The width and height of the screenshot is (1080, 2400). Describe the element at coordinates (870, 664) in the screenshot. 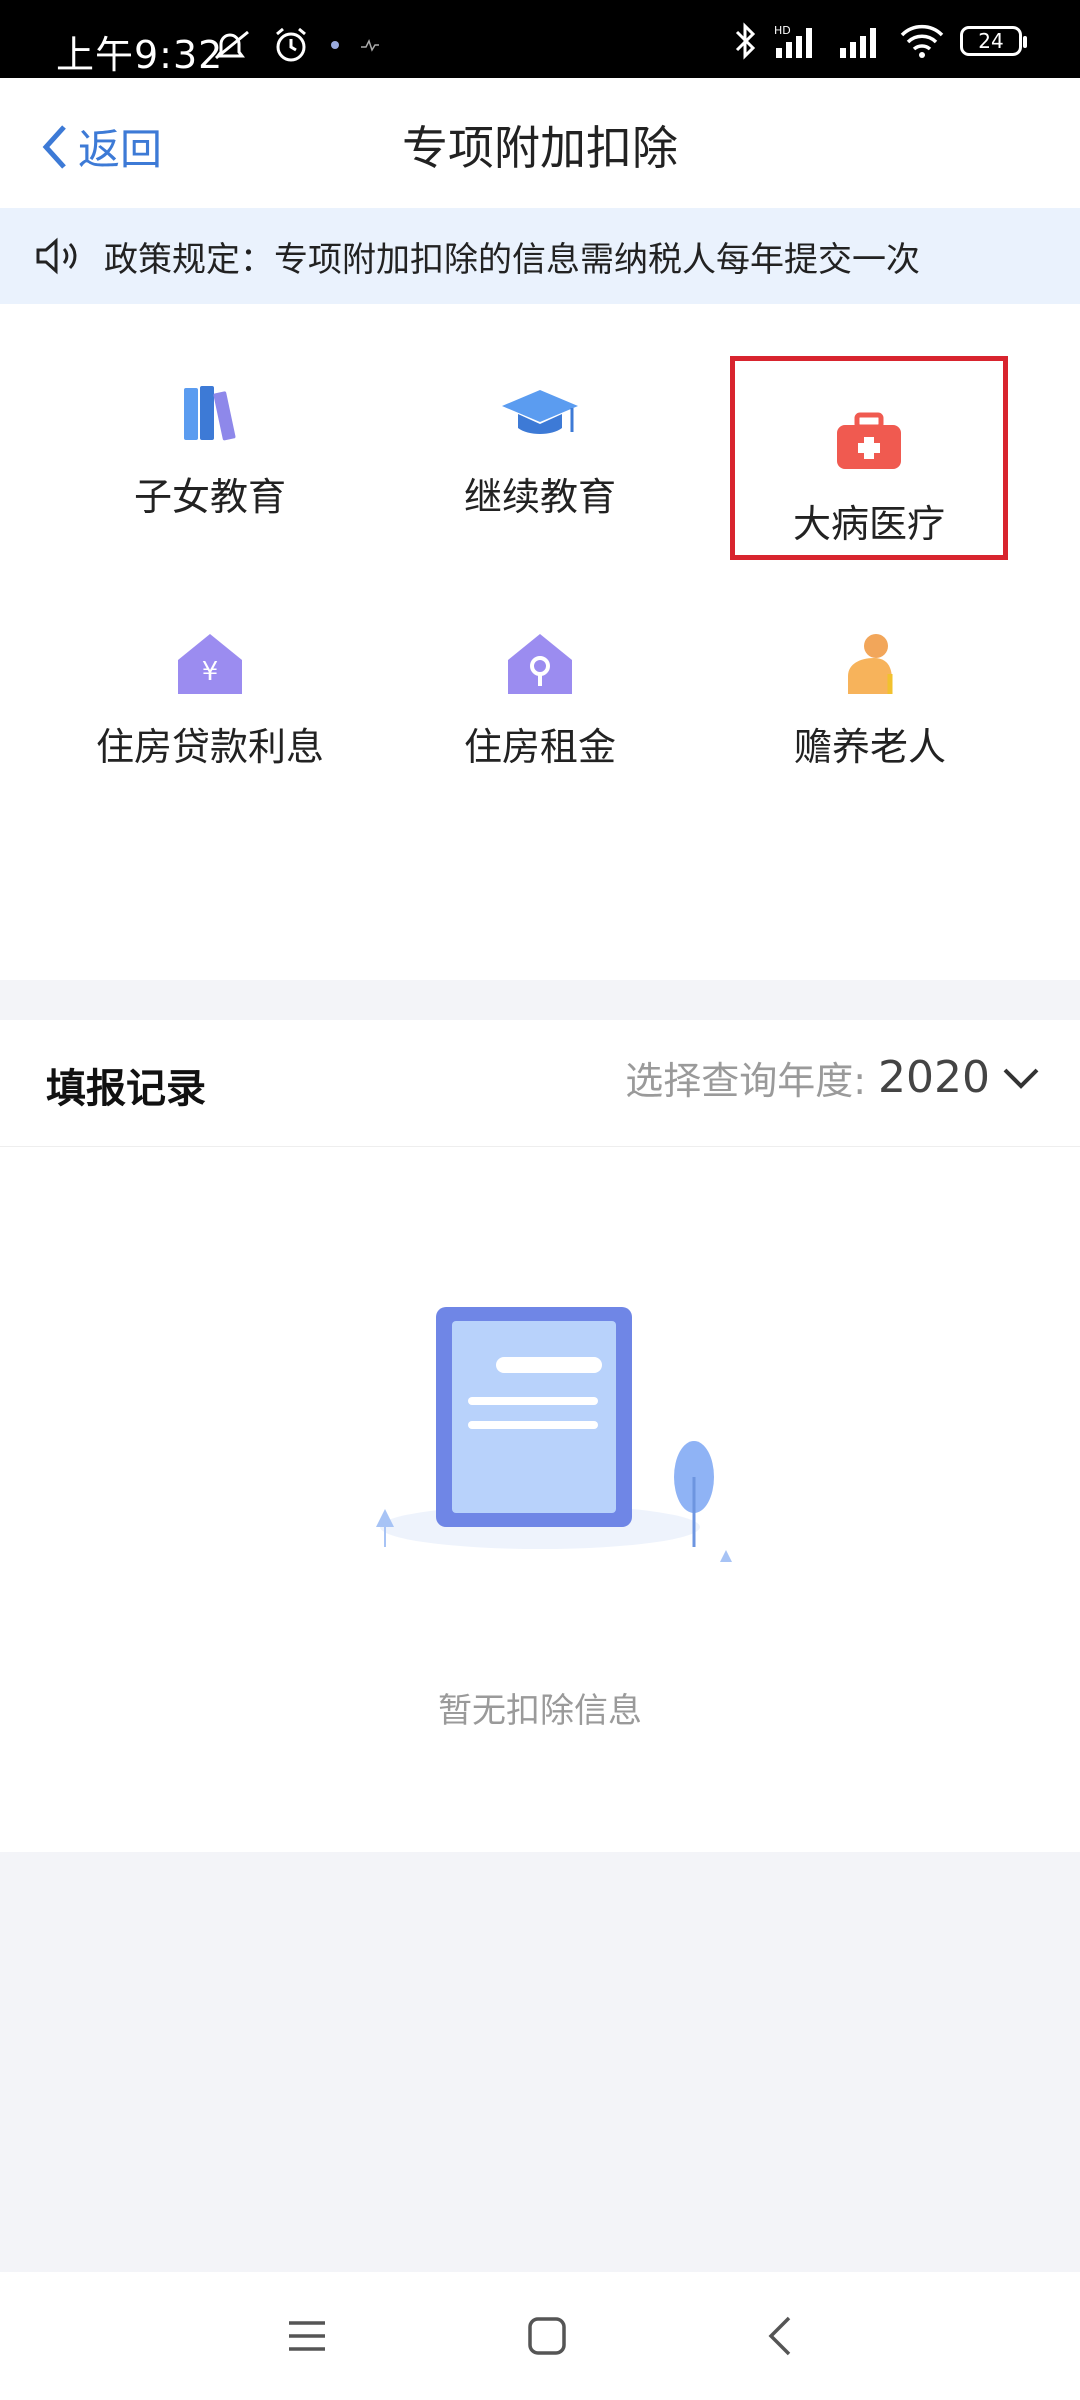

I see `elder-person-icon` at that location.